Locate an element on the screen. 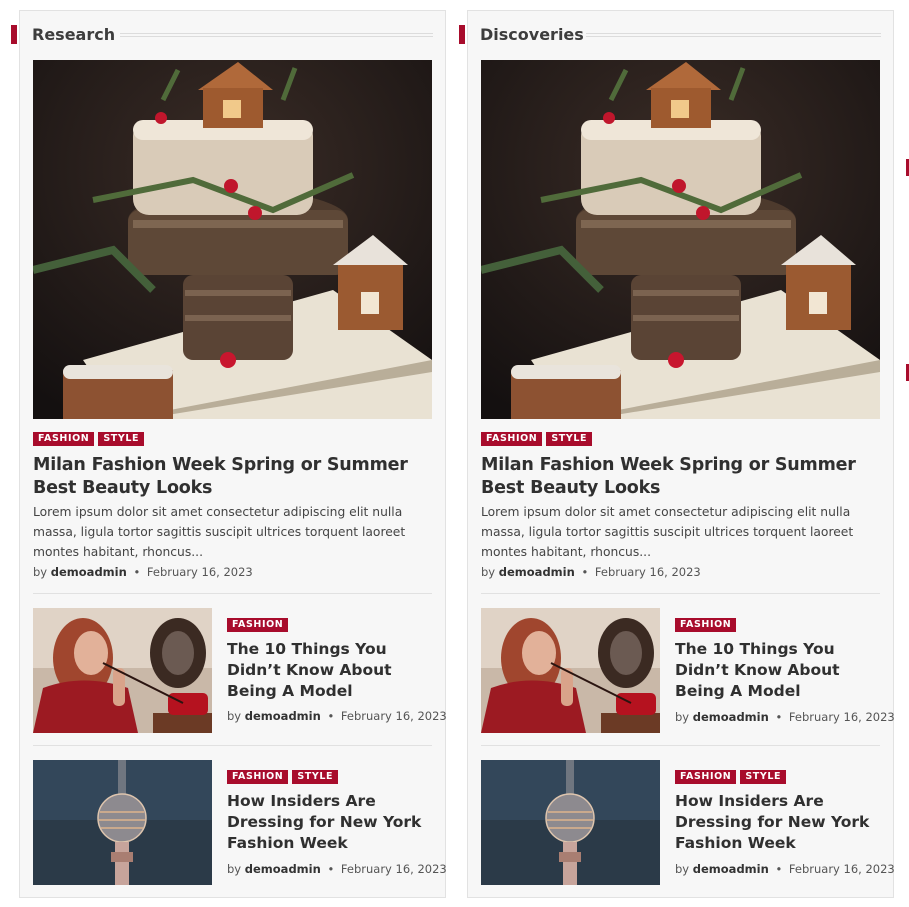  section-header: Discoveries is located at coordinates (670, 35).